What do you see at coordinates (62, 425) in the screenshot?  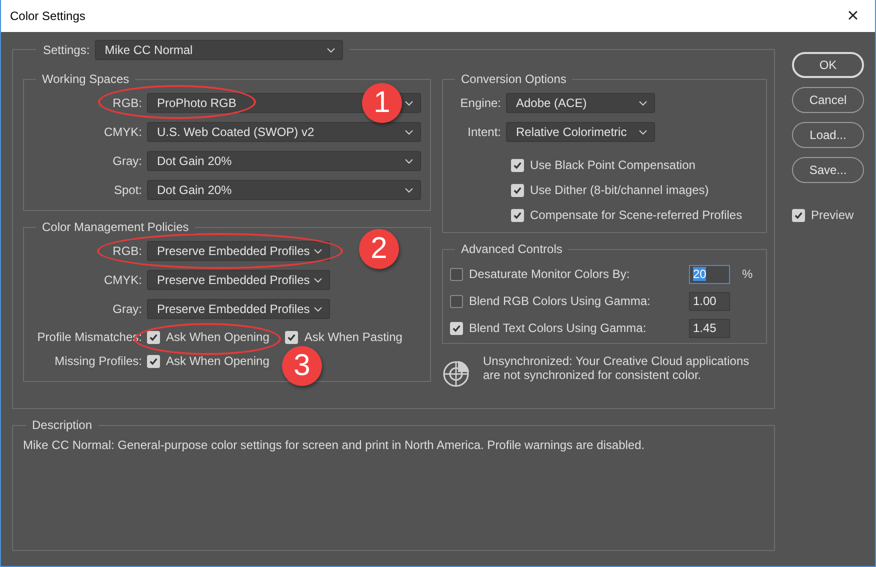 I see `description-title: Description` at bounding box center [62, 425].